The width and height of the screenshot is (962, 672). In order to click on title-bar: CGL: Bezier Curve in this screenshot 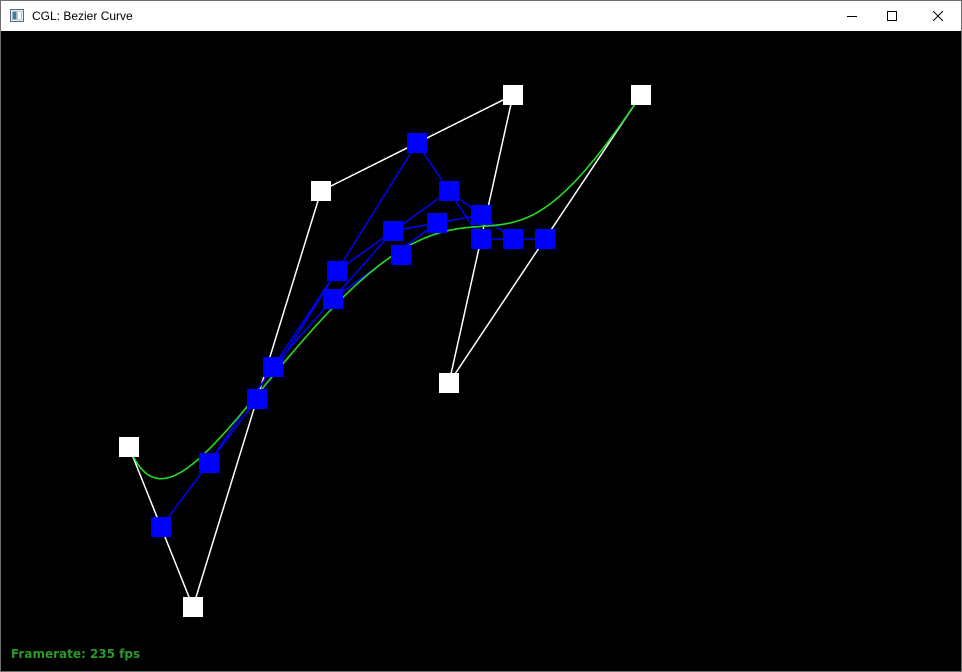, I will do `click(481, 16)`.